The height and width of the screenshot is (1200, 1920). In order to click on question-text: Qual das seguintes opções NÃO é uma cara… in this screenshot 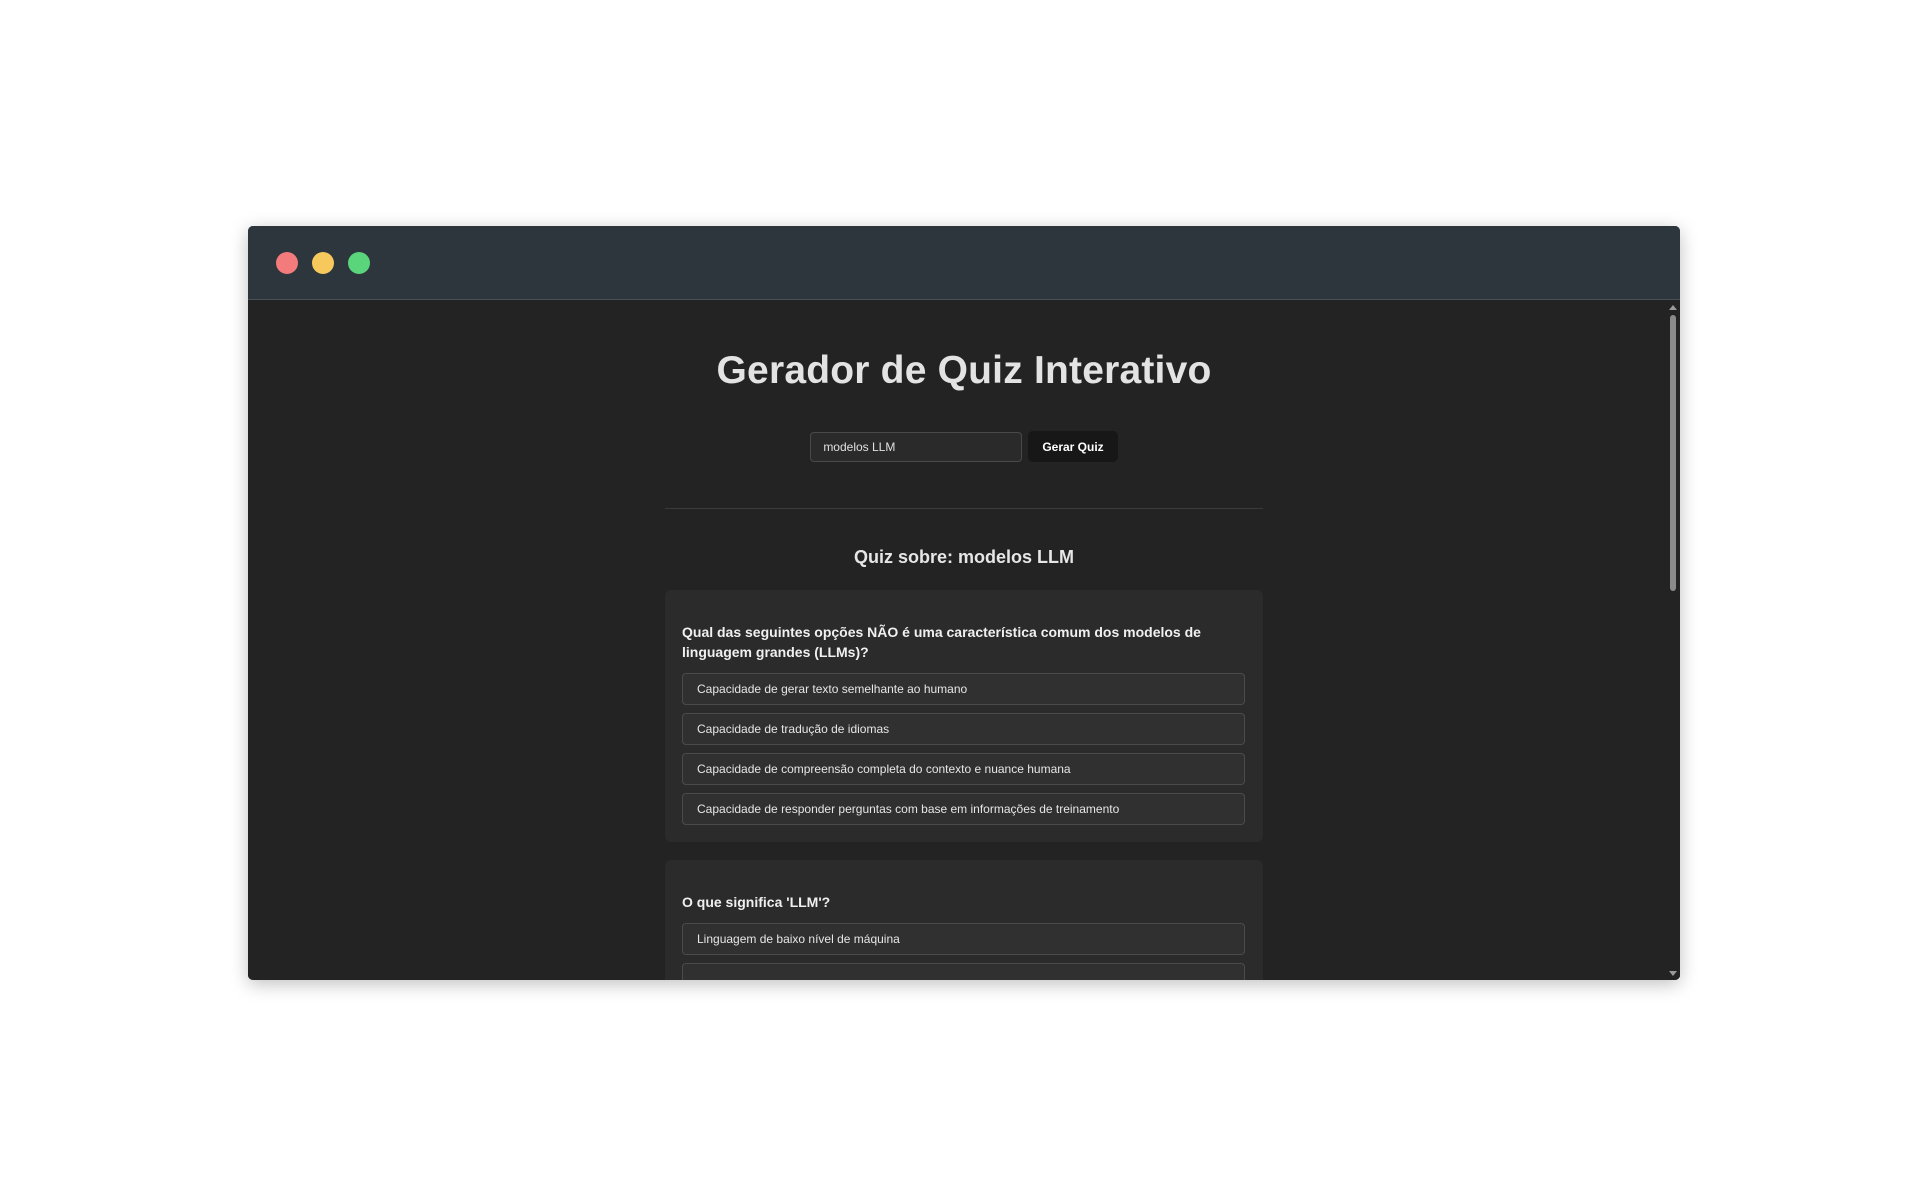, I will do `click(941, 642)`.